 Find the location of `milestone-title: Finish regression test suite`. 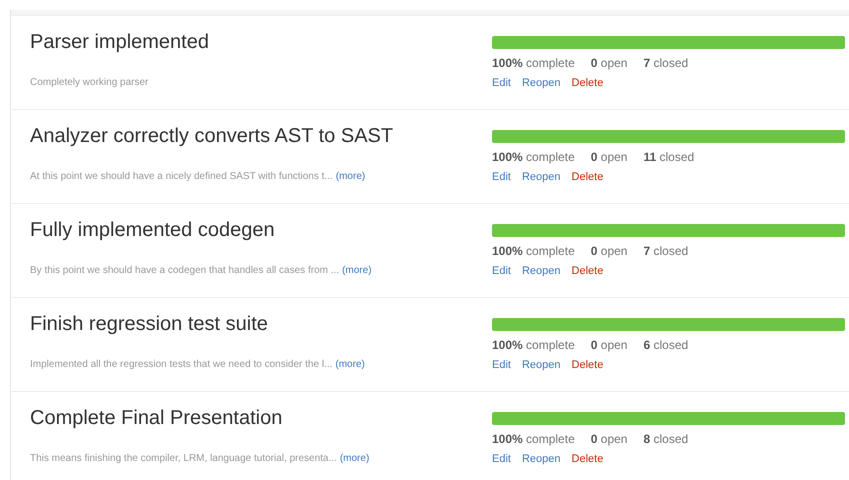

milestone-title: Finish regression test suite is located at coordinates (261, 324).